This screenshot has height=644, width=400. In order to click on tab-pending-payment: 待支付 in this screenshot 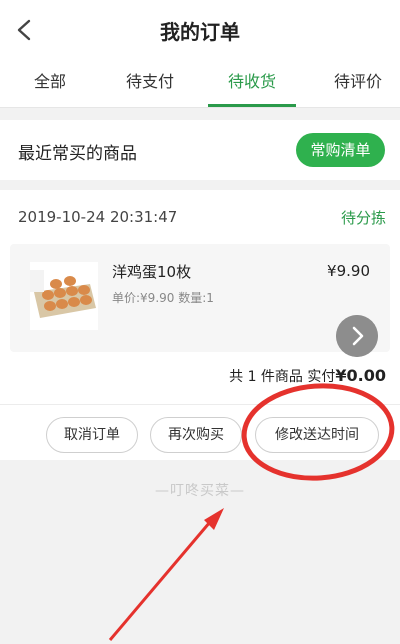, I will do `click(150, 88)`.